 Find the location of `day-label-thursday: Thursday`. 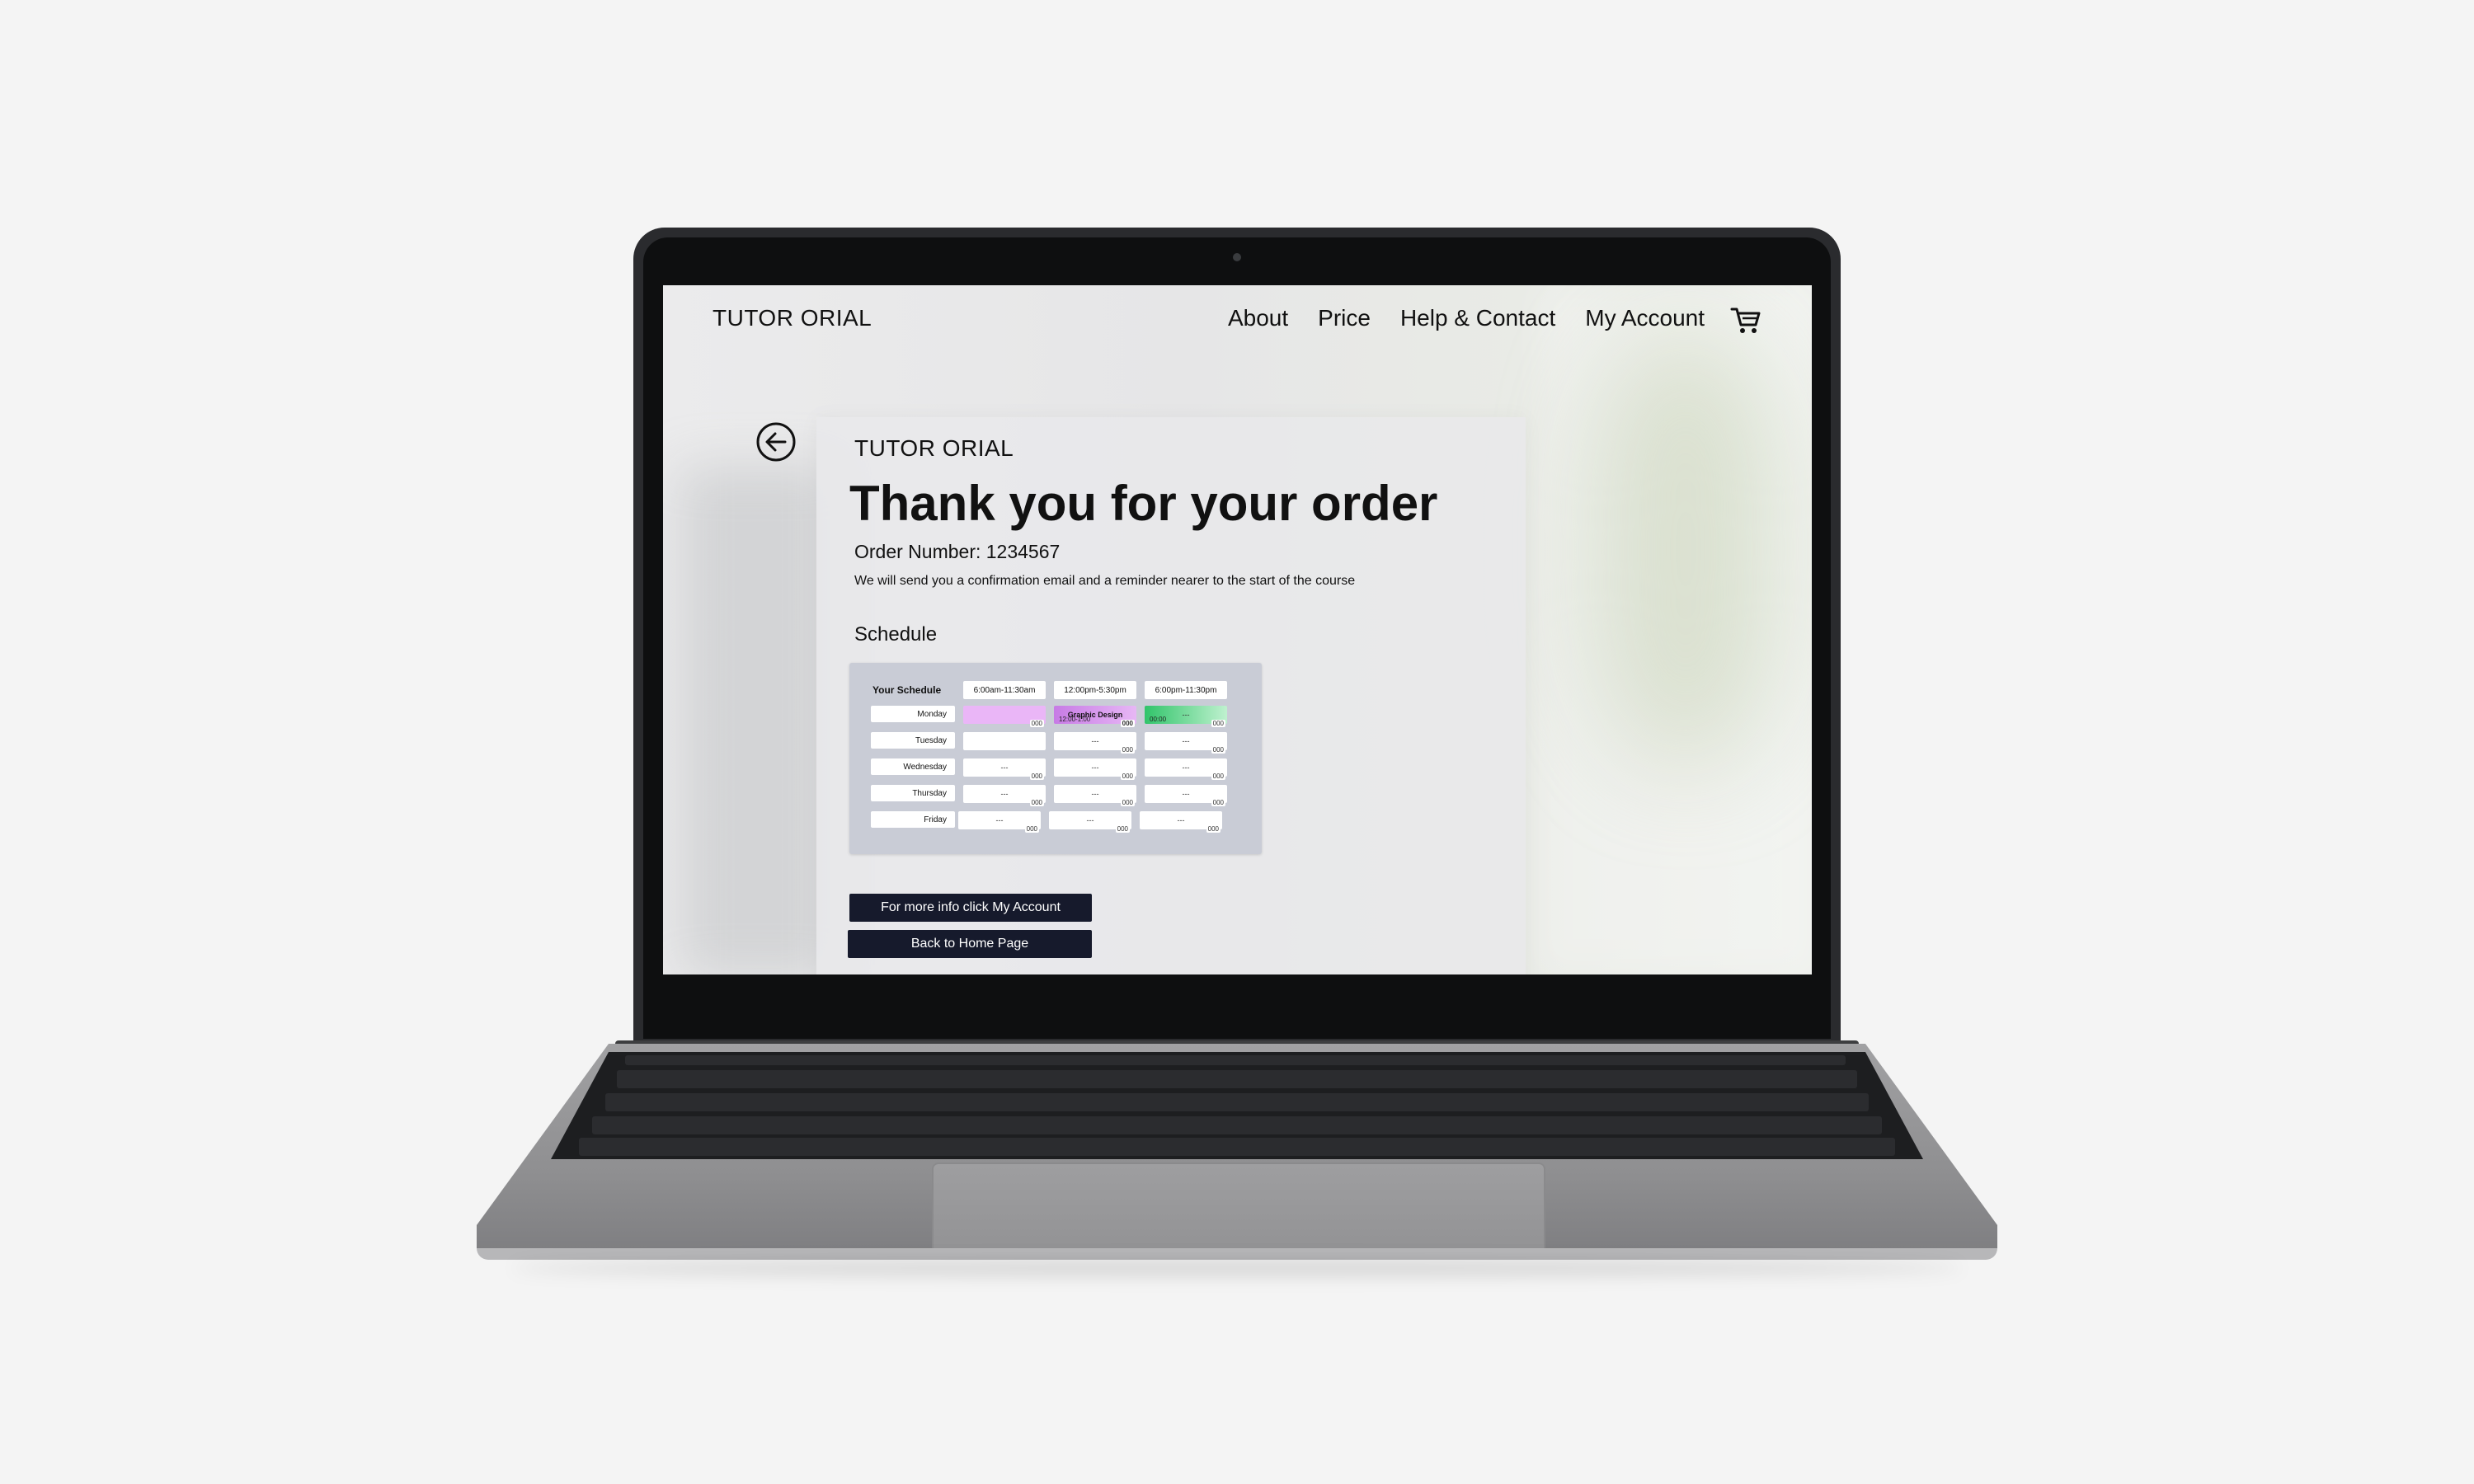

day-label-thursday: Thursday is located at coordinates (913, 793).